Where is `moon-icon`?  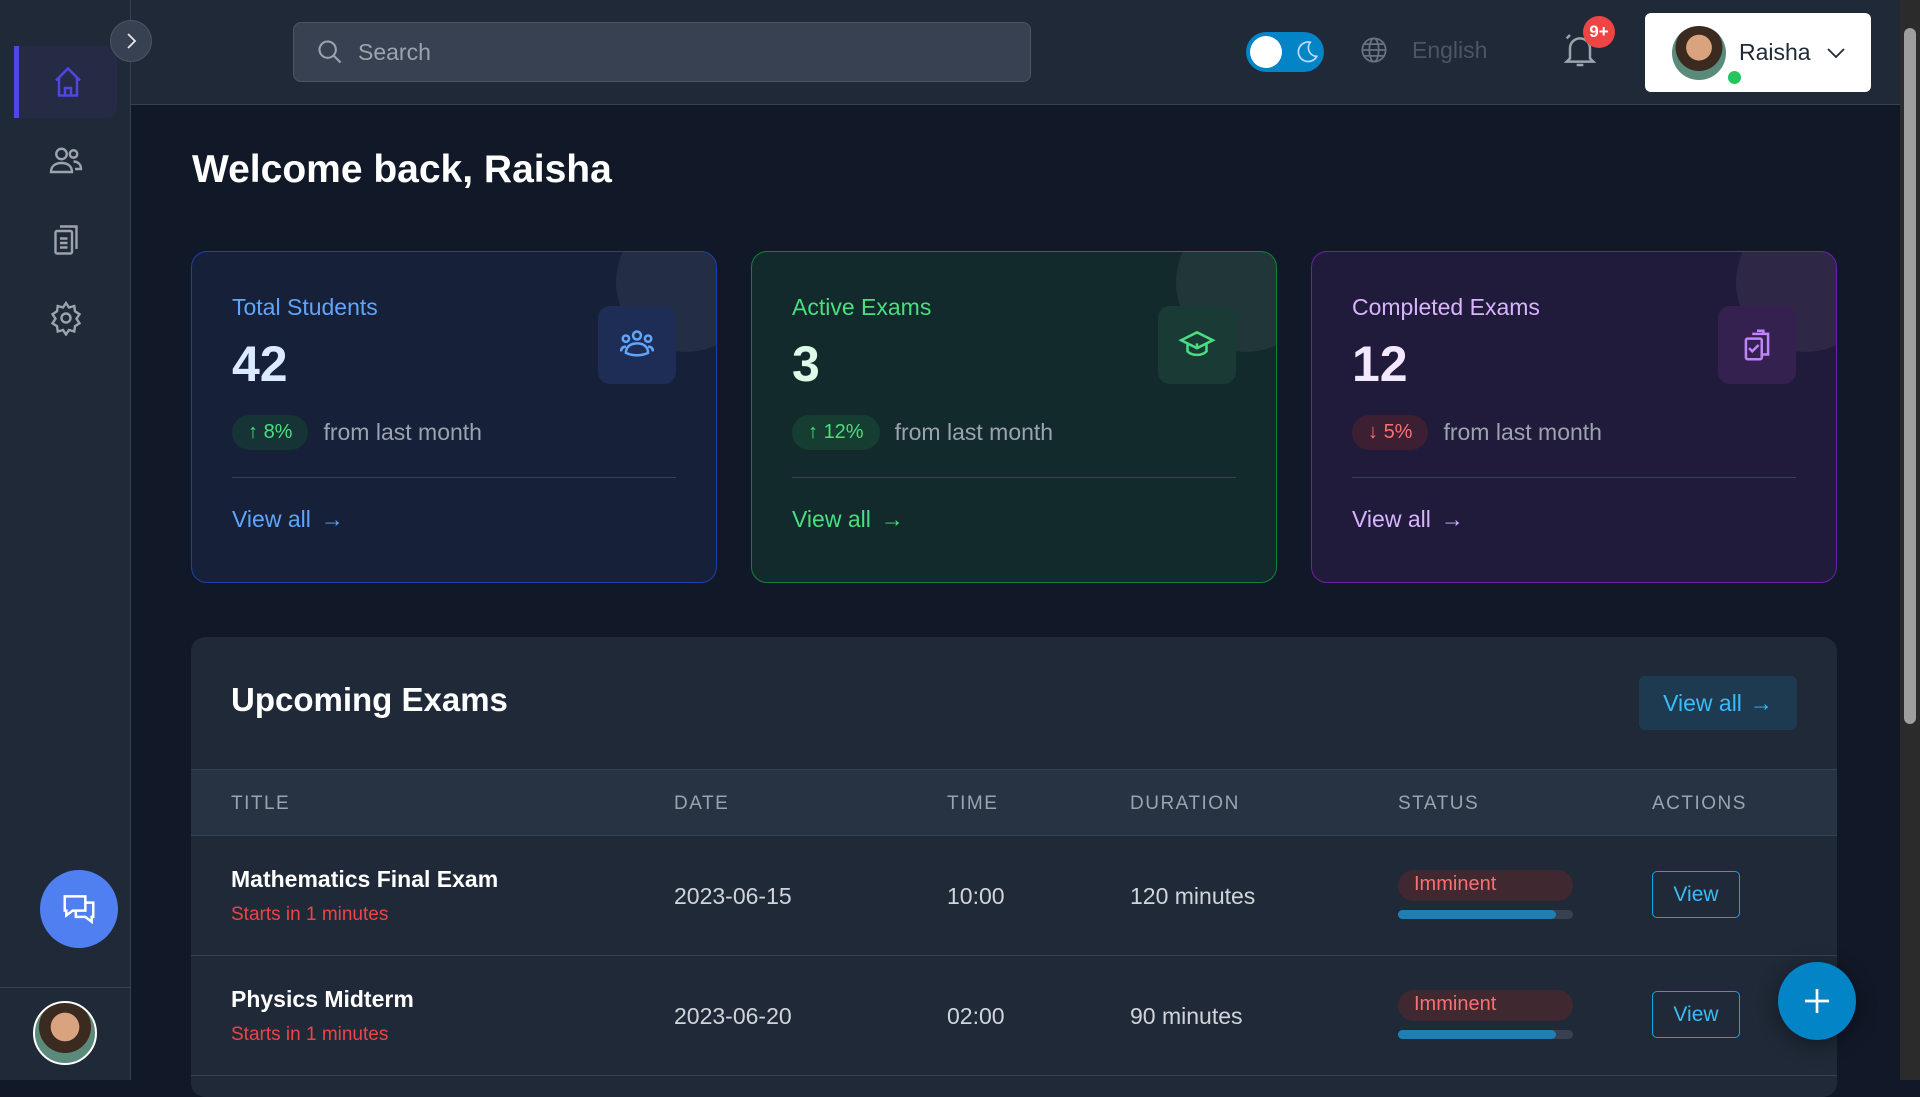 moon-icon is located at coordinates (1308, 52).